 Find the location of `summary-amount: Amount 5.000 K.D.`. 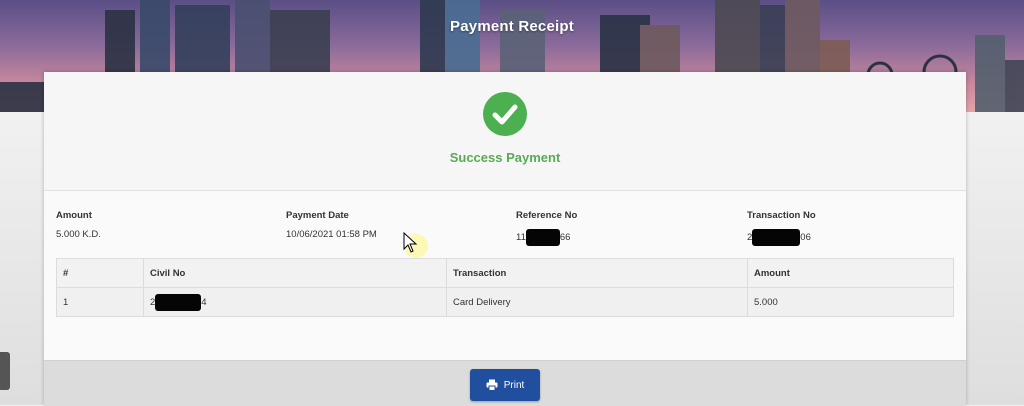

summary-amount: Amount 5.000 K.D. is located at coordinates (161, 225).